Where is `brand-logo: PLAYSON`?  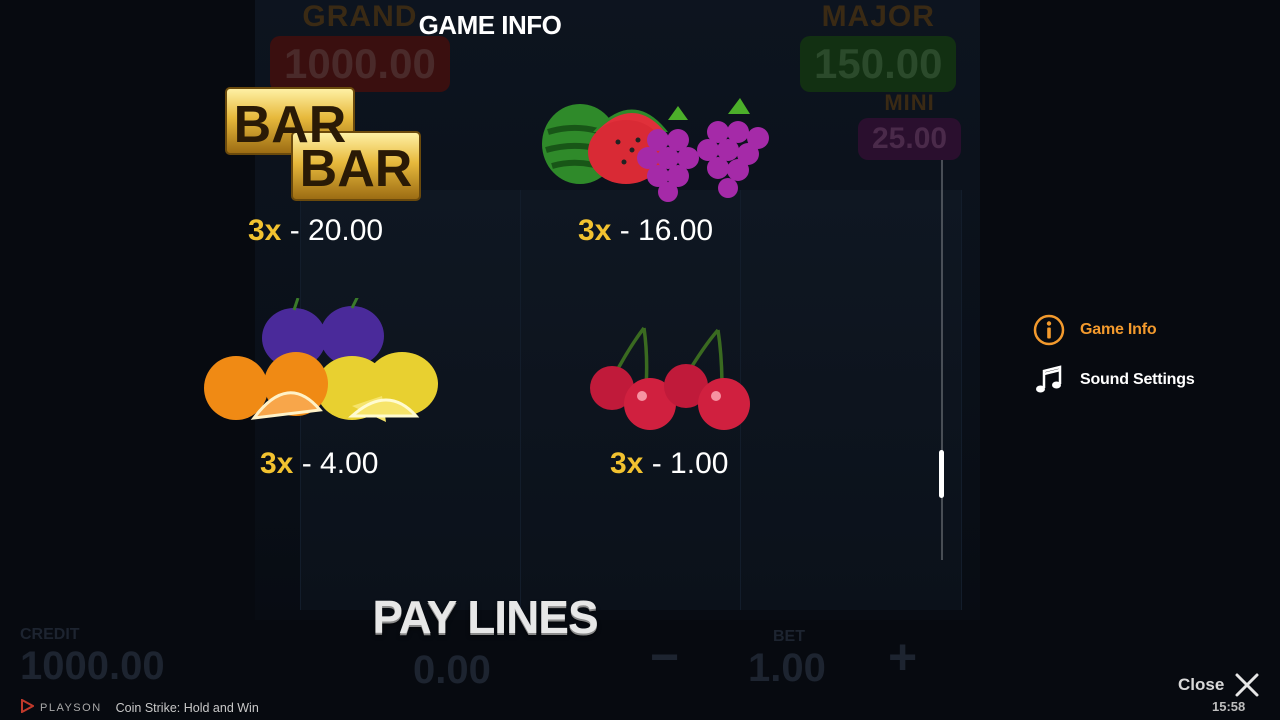 brand-logo: PLAYSON is located at coordinates (61, 707).